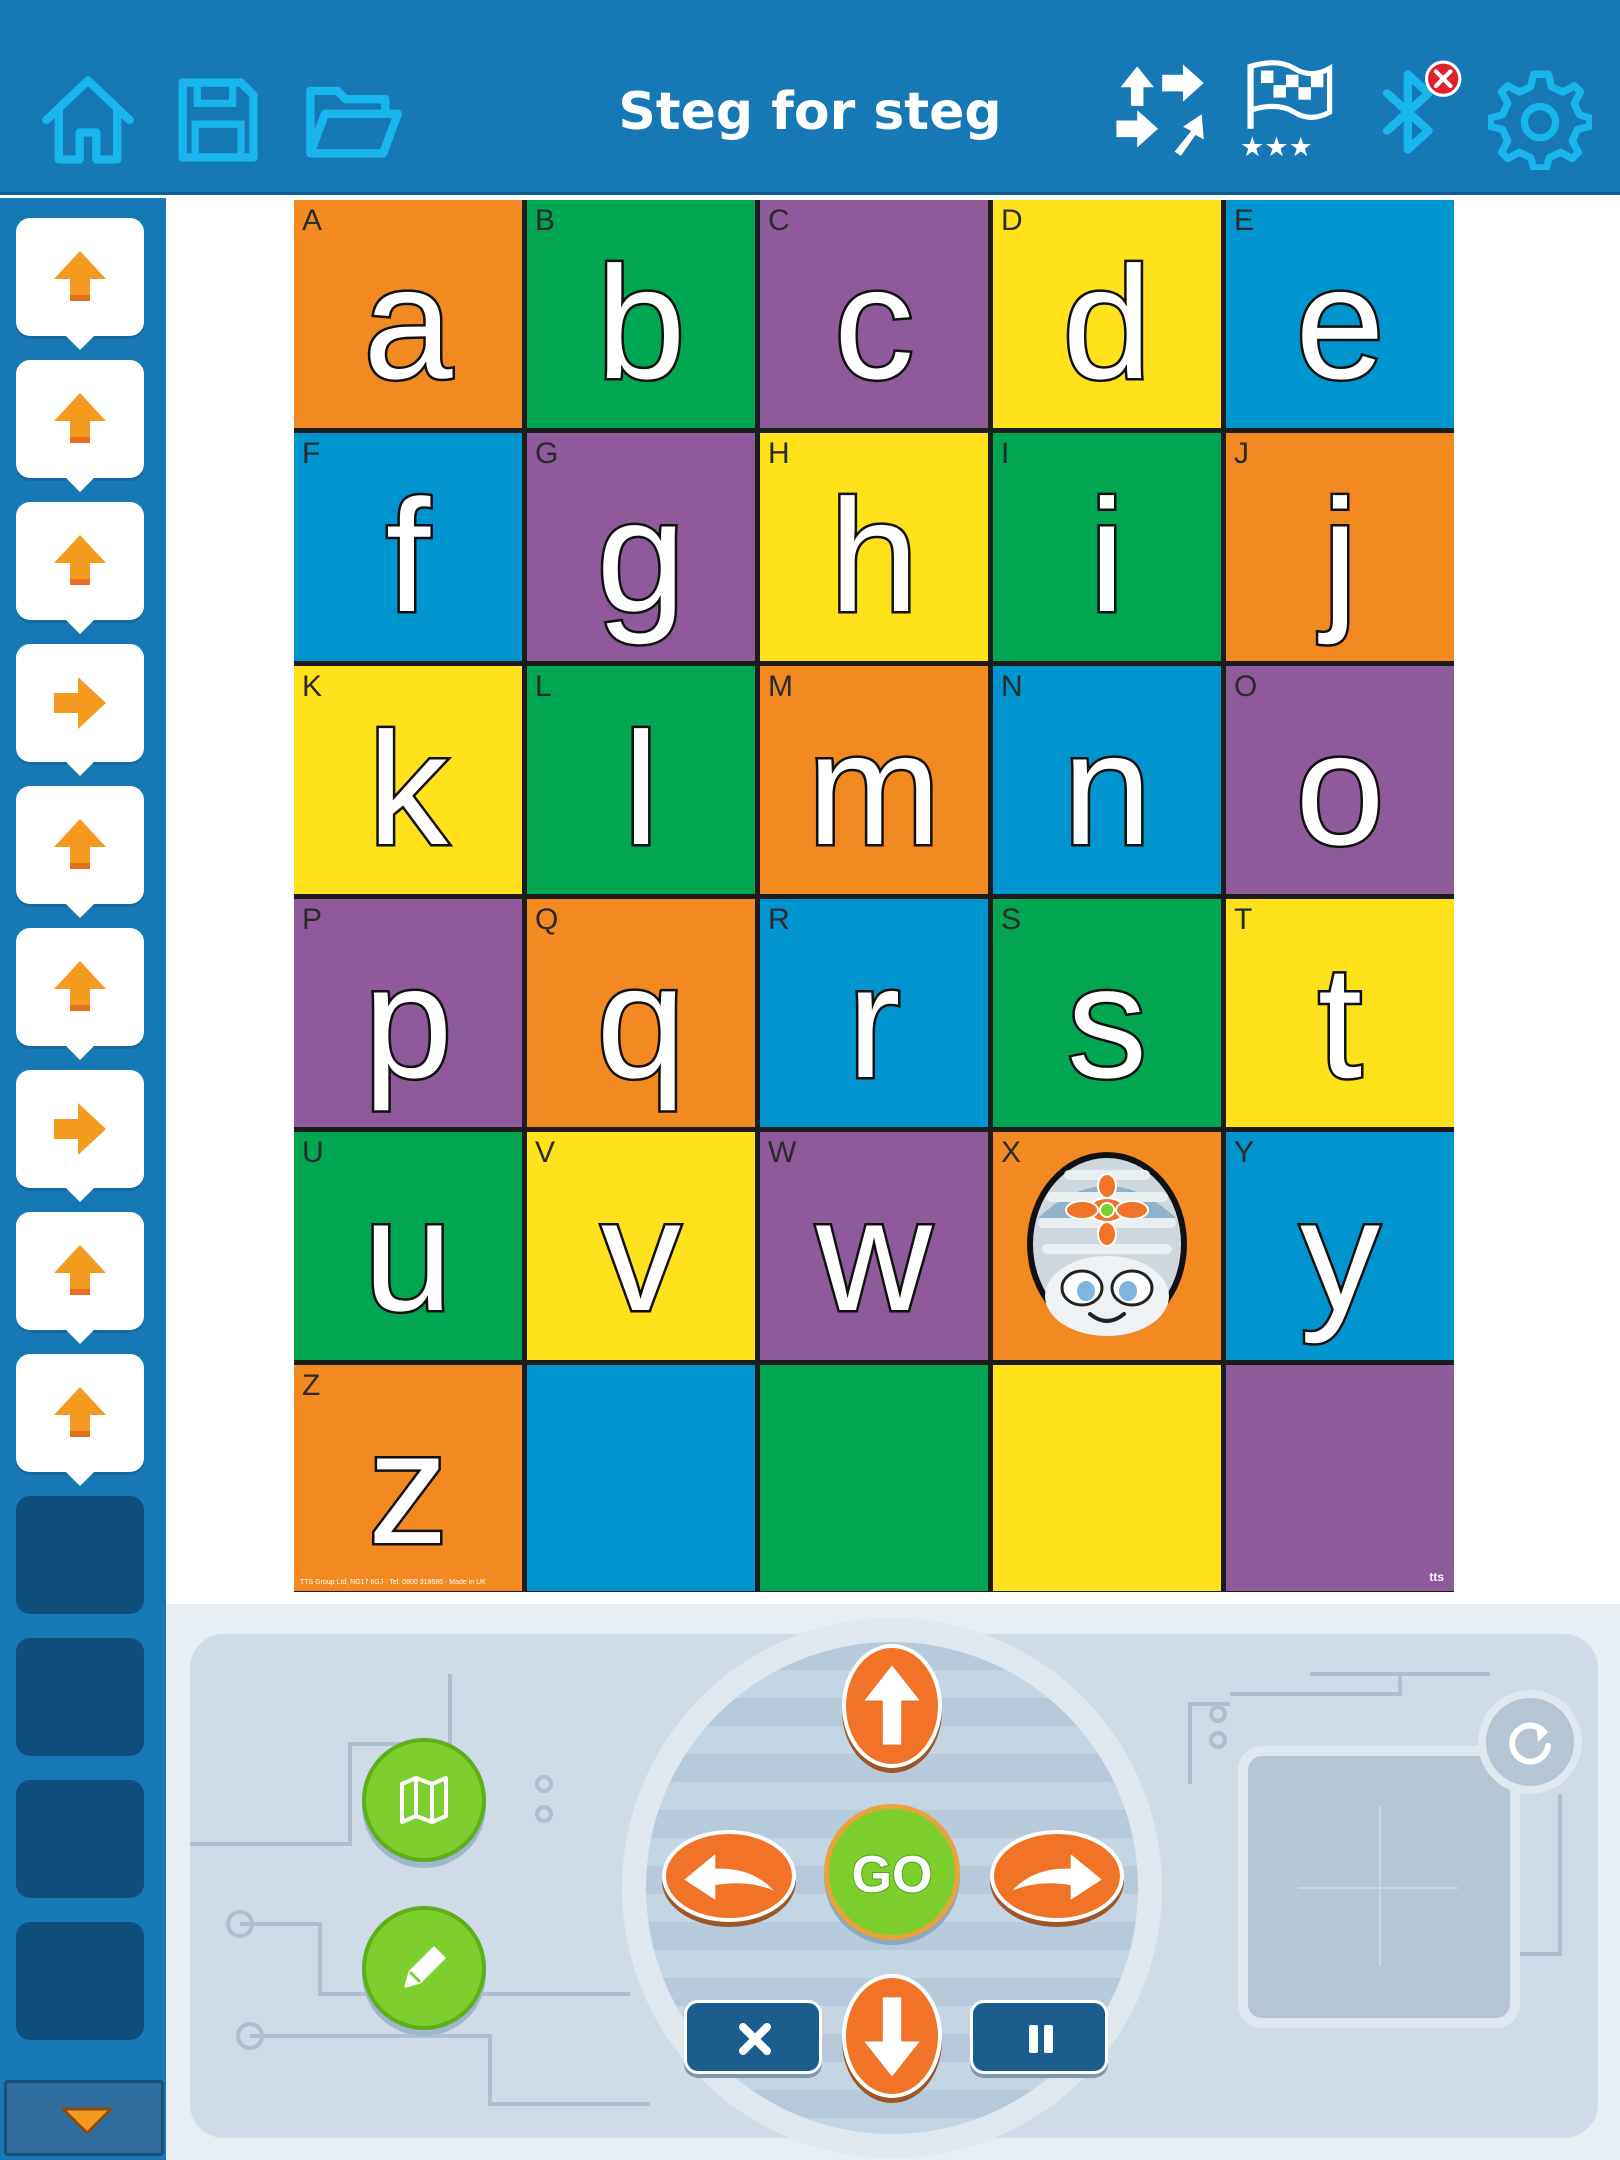 Image resolution: width=1620 pixels, height=2160 pixels. I want to click on close-icon, so click(755, 2039).